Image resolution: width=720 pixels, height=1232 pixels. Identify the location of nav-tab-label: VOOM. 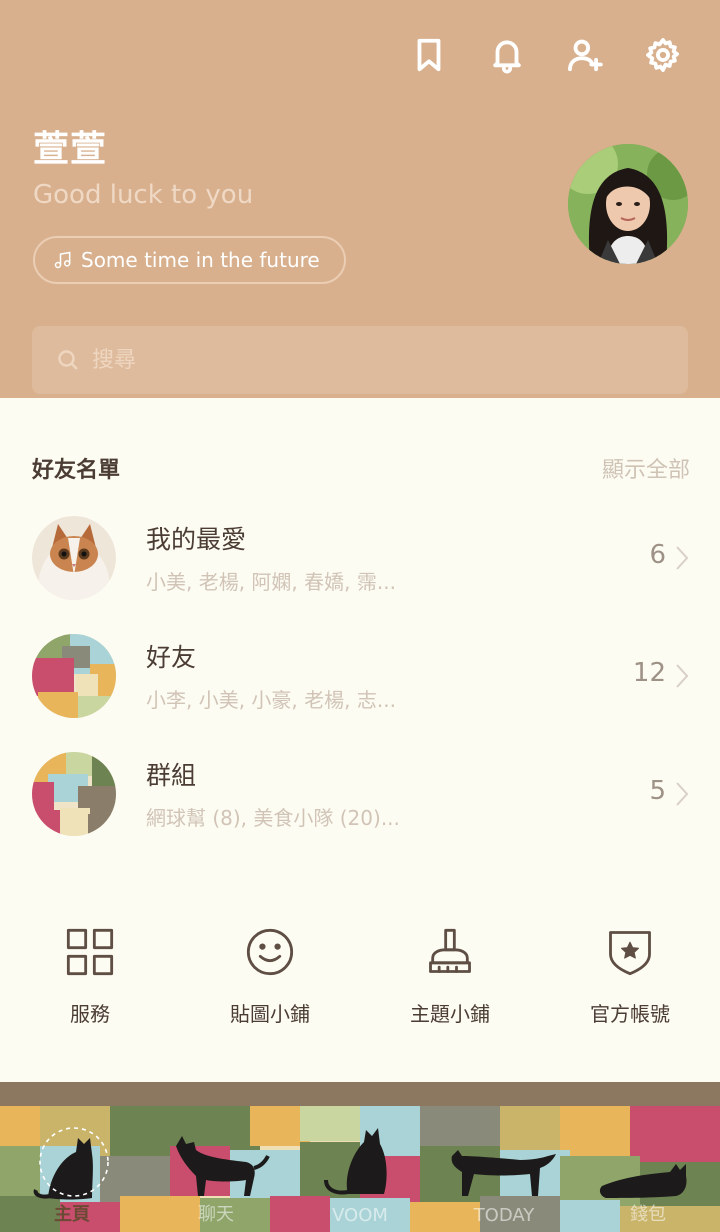
(360, 1215).